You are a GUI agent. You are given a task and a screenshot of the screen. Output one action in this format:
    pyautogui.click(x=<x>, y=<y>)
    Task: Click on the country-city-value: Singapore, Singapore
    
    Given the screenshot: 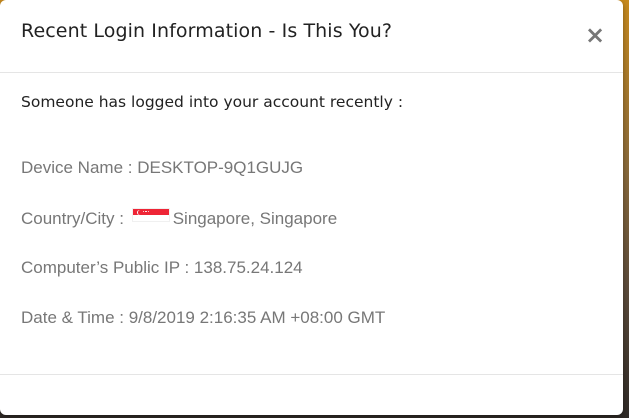 What is the action you would take?
    pyautogui.click(x=255, y=218)
    